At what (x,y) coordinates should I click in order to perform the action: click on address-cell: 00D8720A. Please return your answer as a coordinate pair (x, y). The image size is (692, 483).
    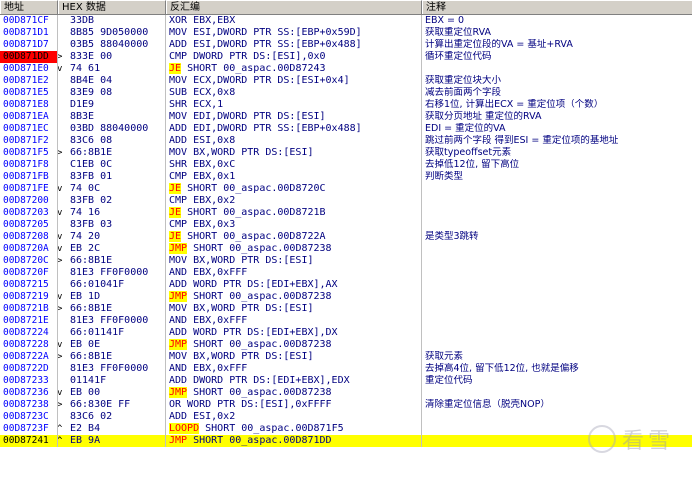
    Looking at the image, I should click on (29, 249).